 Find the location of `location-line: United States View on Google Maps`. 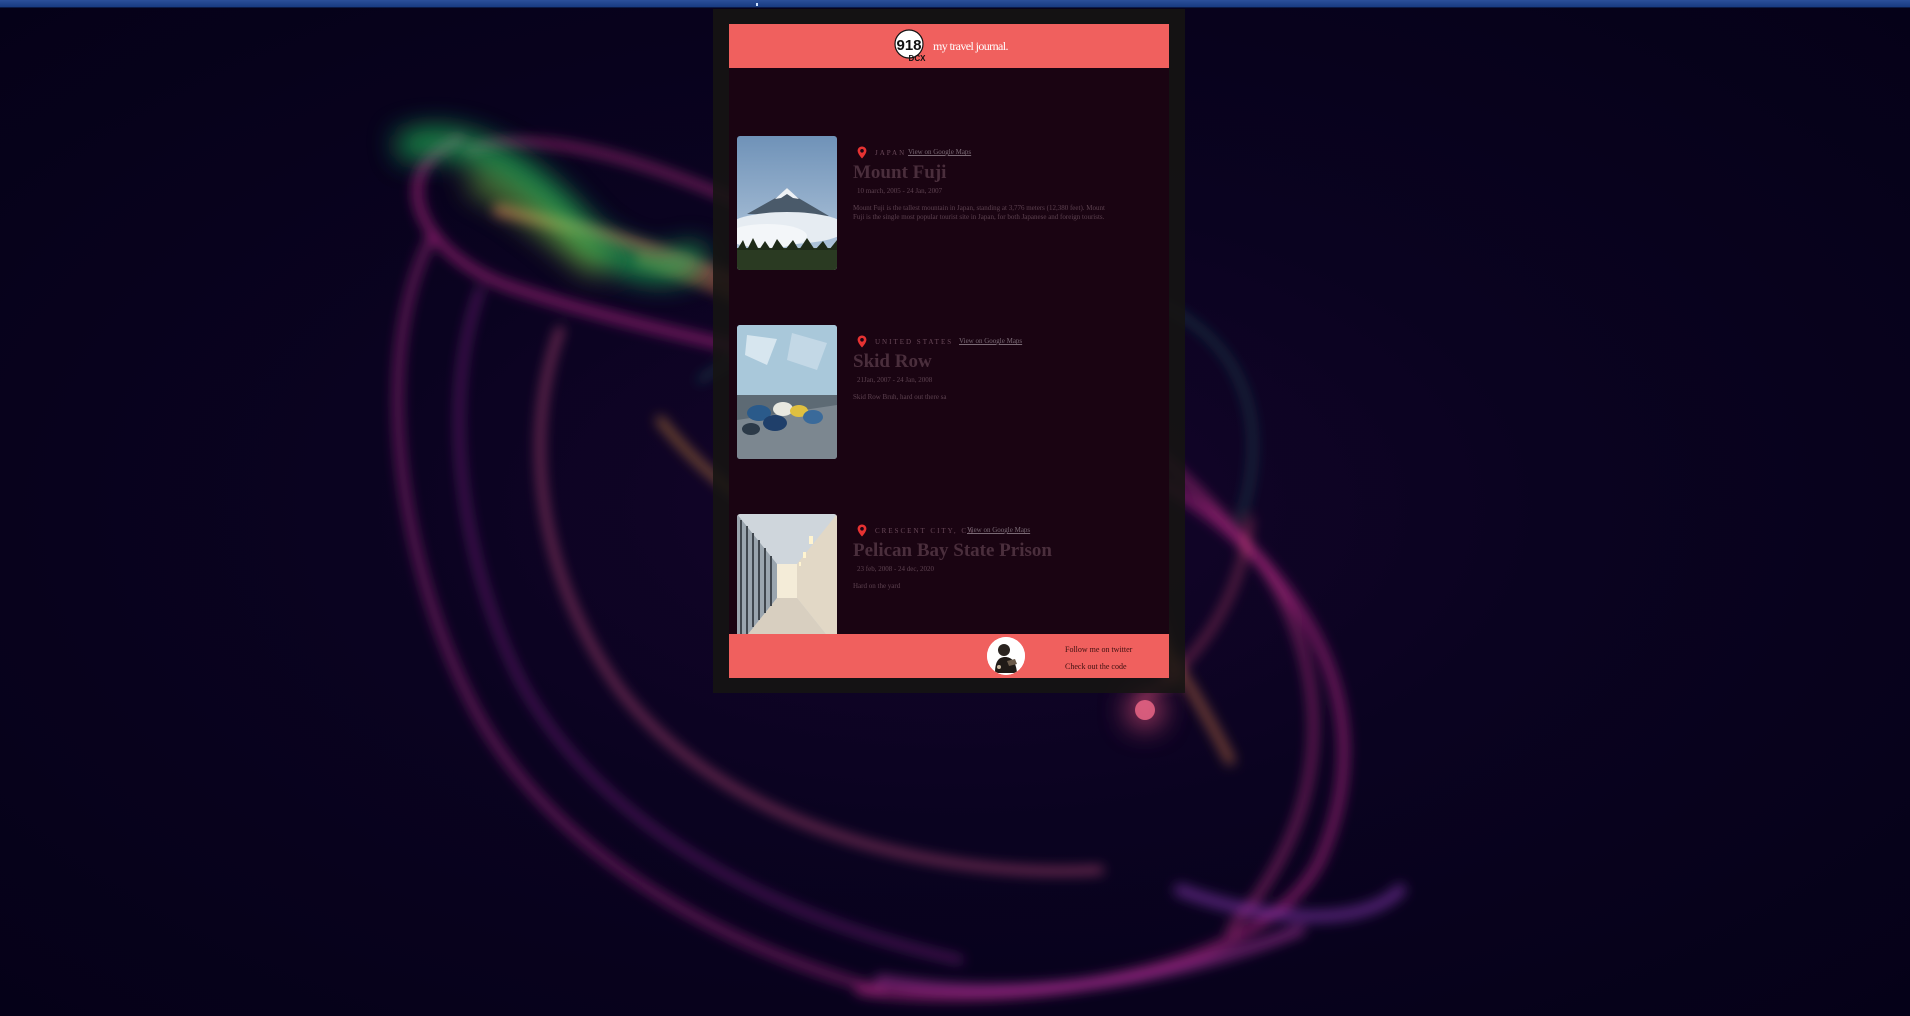

location-line: United States View on Google Maps is located at coordinates (1003, 342).